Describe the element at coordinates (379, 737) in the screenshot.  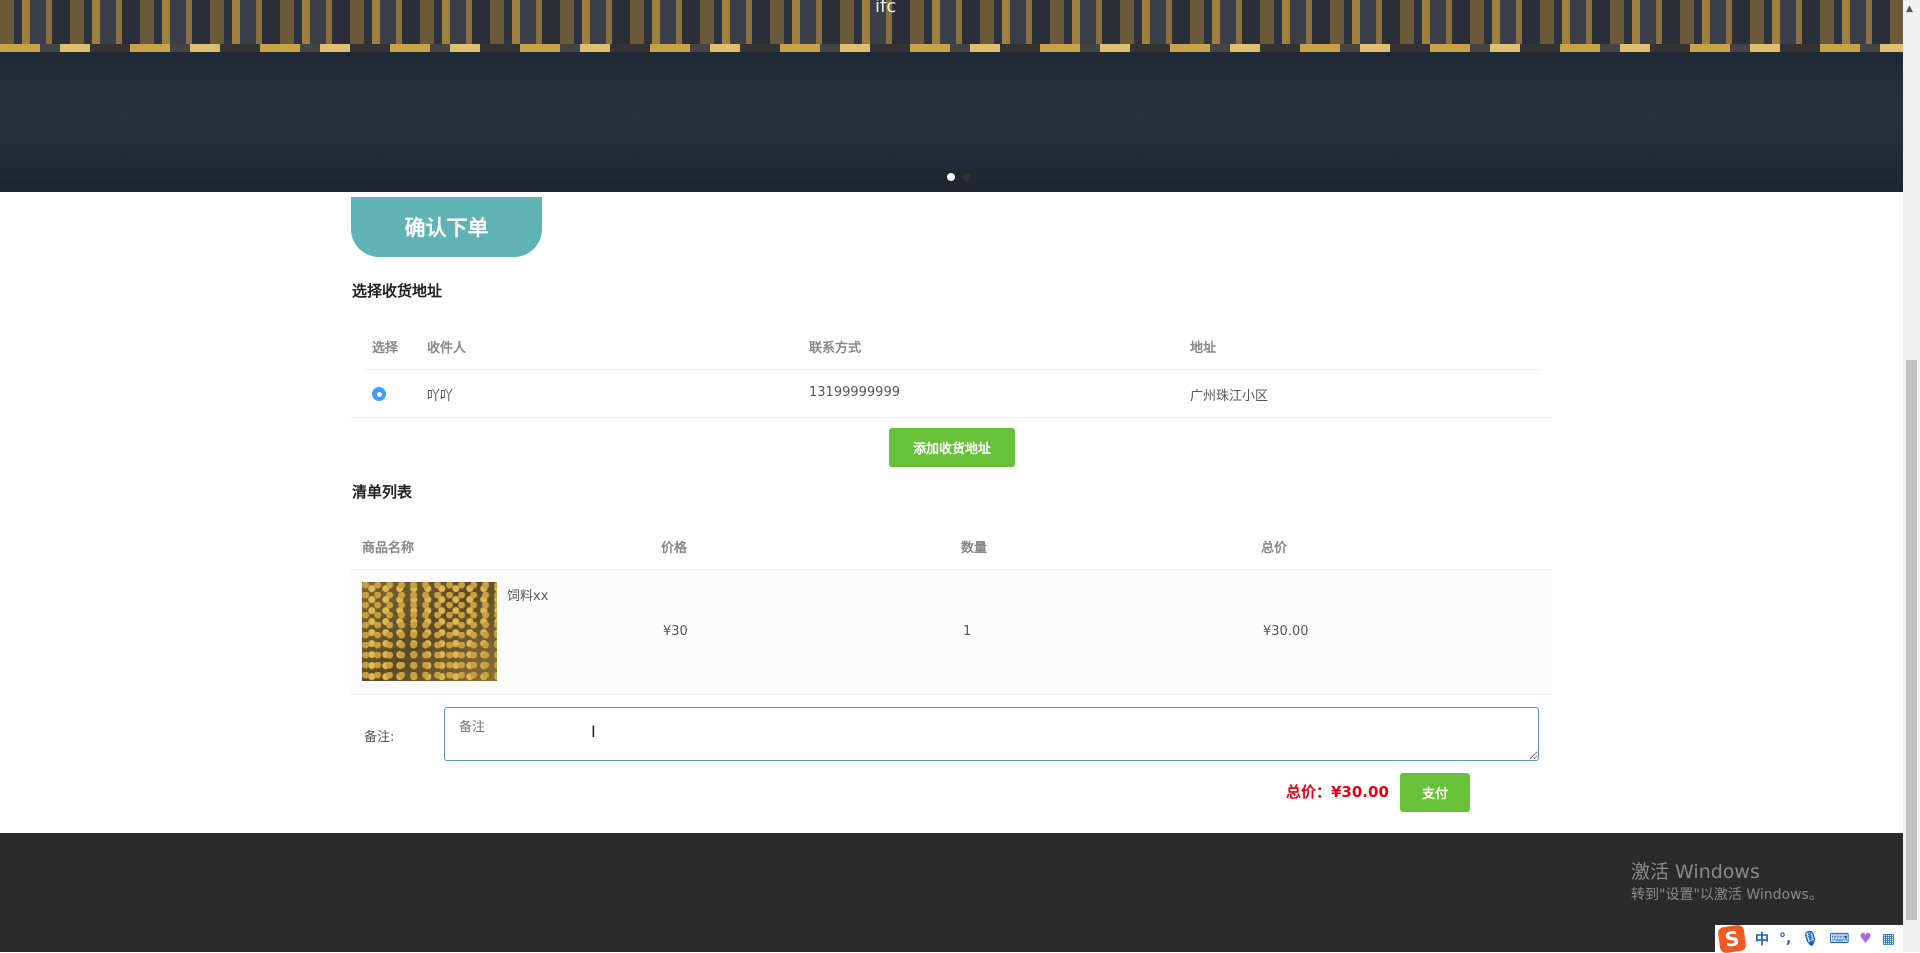
I see `remark-label: 备注:` at that location.